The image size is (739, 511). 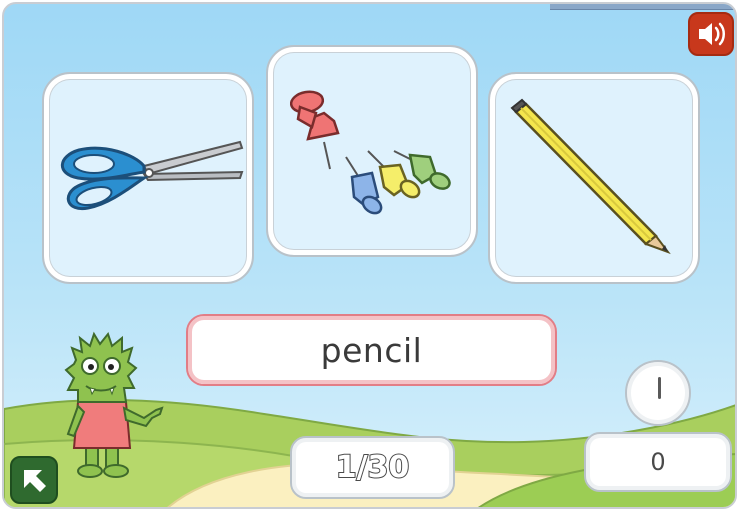 I want to click on pencil-icon, so click(x=590, y=176).